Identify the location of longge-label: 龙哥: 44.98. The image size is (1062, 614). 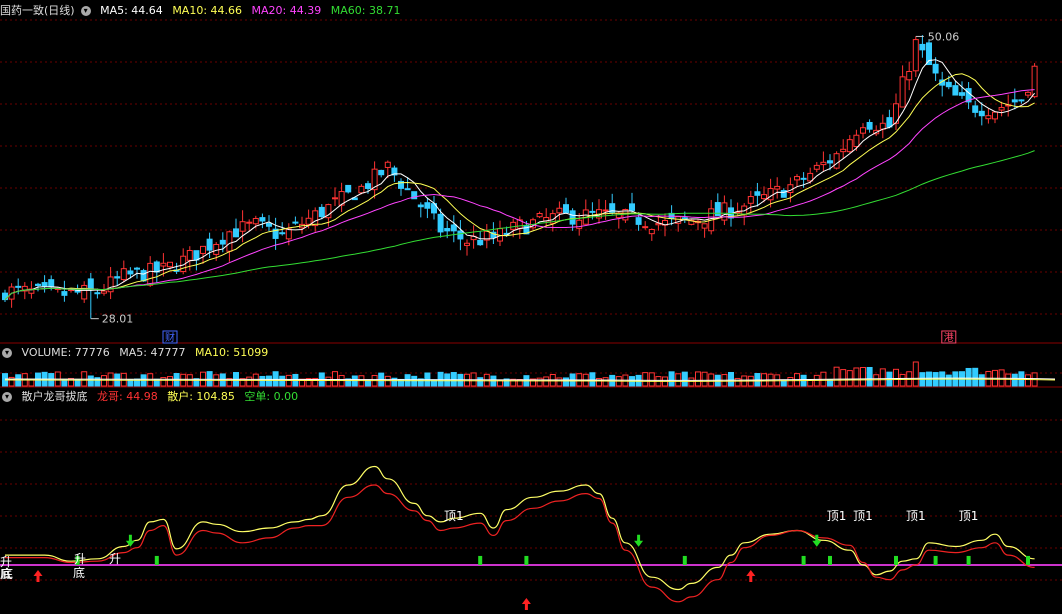
(127, 396).